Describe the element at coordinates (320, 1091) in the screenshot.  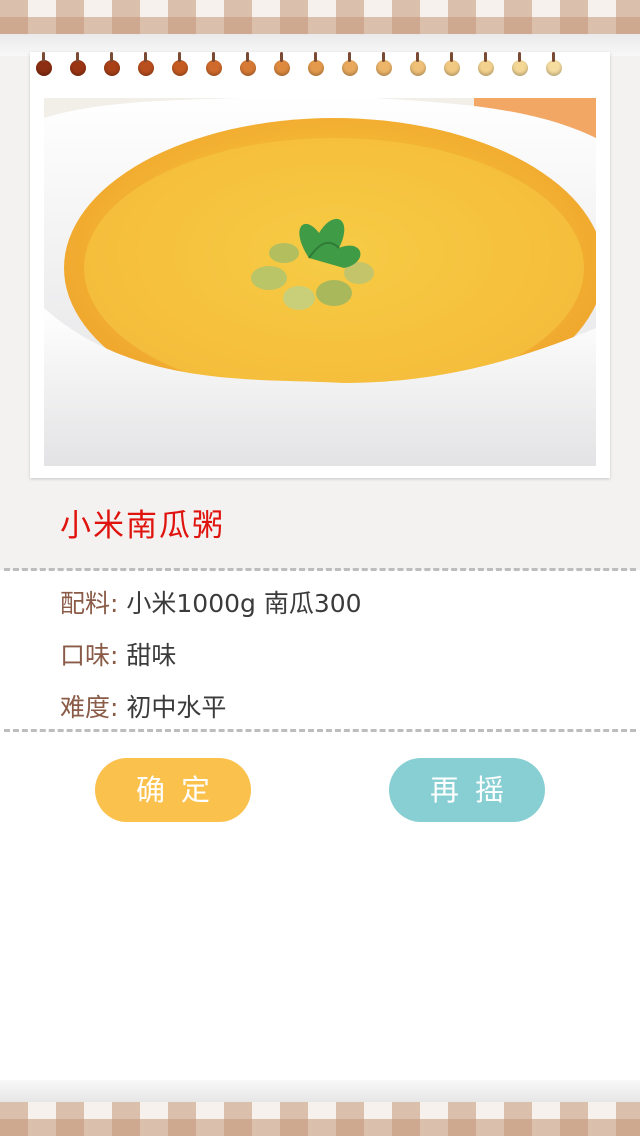
I see `bottom-shadow-band` at that location.